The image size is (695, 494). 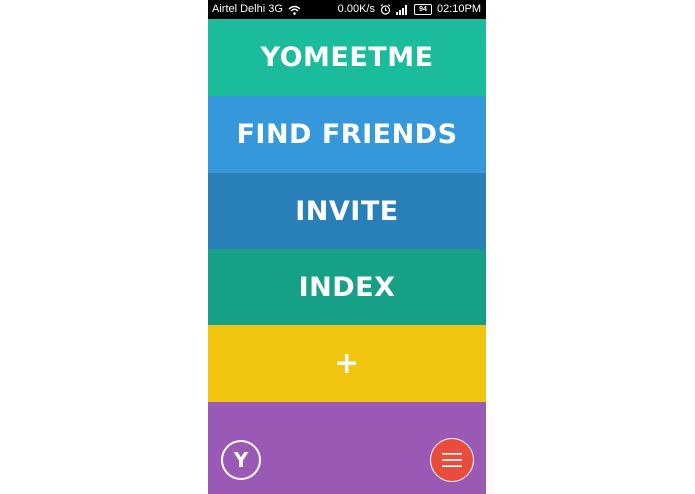 I want to click on menu-item-label: INDEX, so click(x=347, y=287).